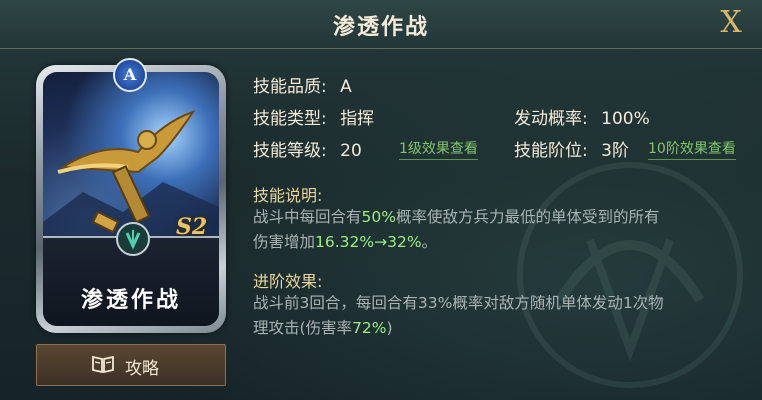 This screenshot has width=762, height=400. Describe the element at coordinates (551, 151) in the screenshot. I see `rank-key: 技能阶位:` at that location.